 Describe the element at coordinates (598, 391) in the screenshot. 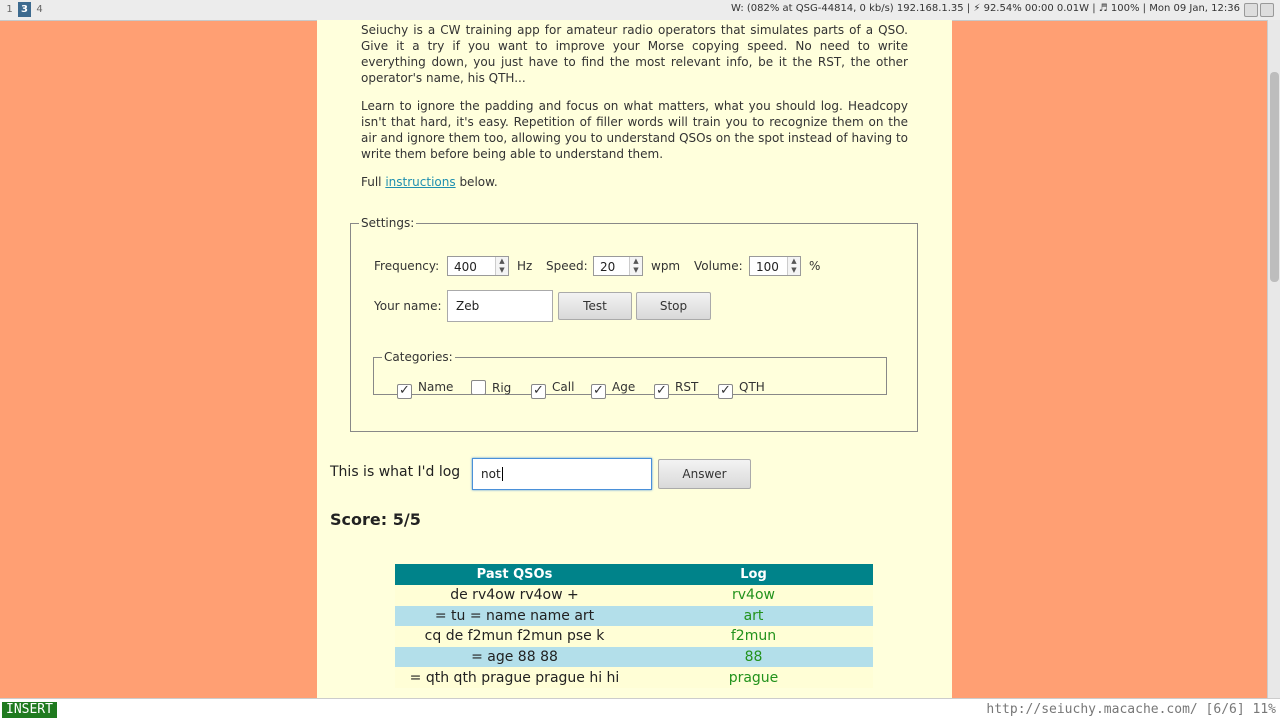

I see `category-age-checkbox: ✓` at that location.